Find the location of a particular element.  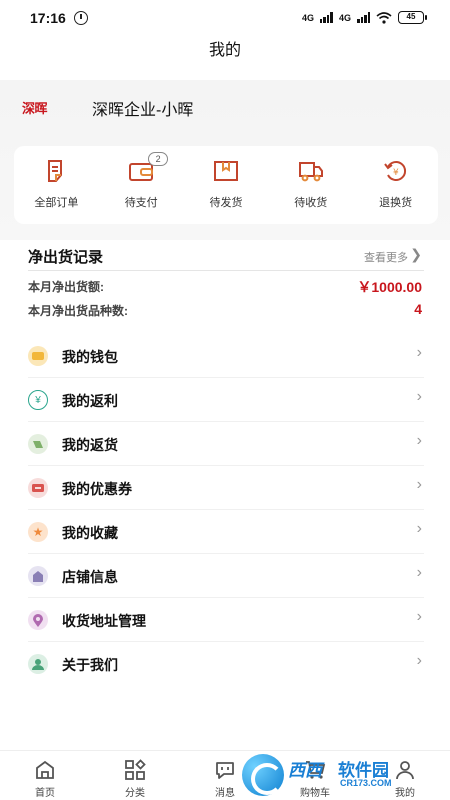

wifi-icon is located at coordinates (384, 17).